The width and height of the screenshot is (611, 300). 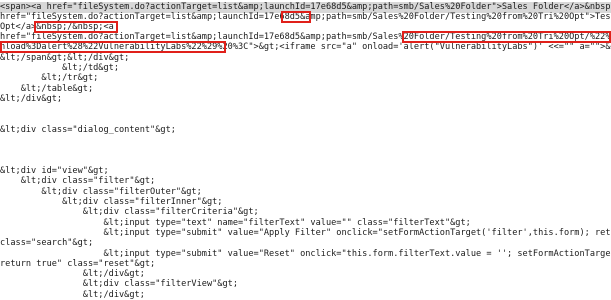 What do you see at coordinates (31, 99) in the screenshot?
I see `source-line-10: &lt;/div&gt;` at bounding box center [31, 99].